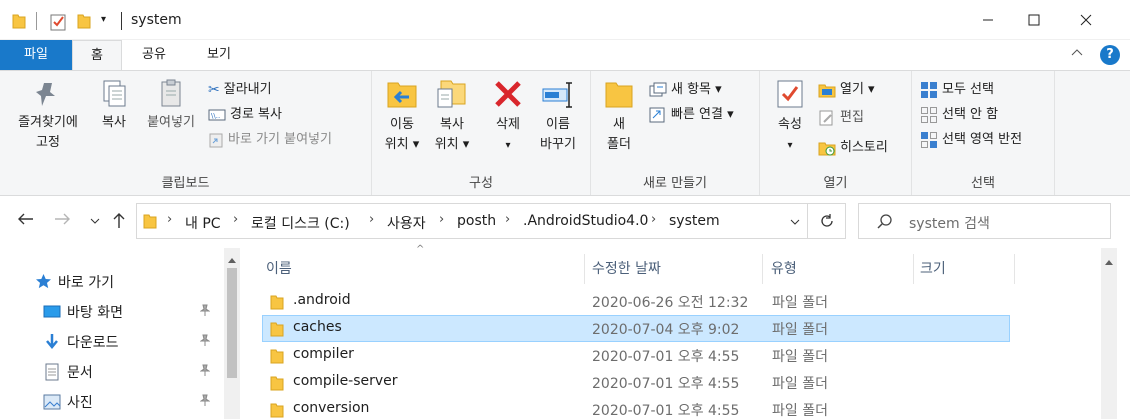 This screenshot has height=419, width=1130. I want to click on tab-file: 파일, so click(36, 55).